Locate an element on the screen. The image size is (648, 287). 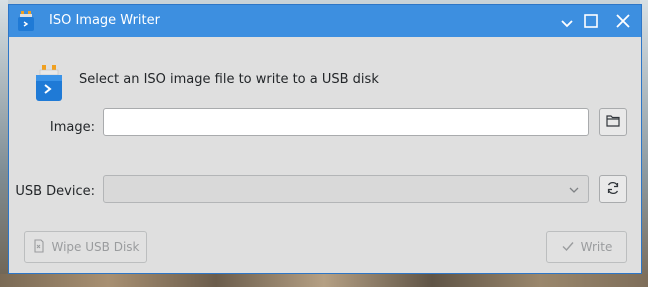
image-path-input is located at coordinates (346, 122).